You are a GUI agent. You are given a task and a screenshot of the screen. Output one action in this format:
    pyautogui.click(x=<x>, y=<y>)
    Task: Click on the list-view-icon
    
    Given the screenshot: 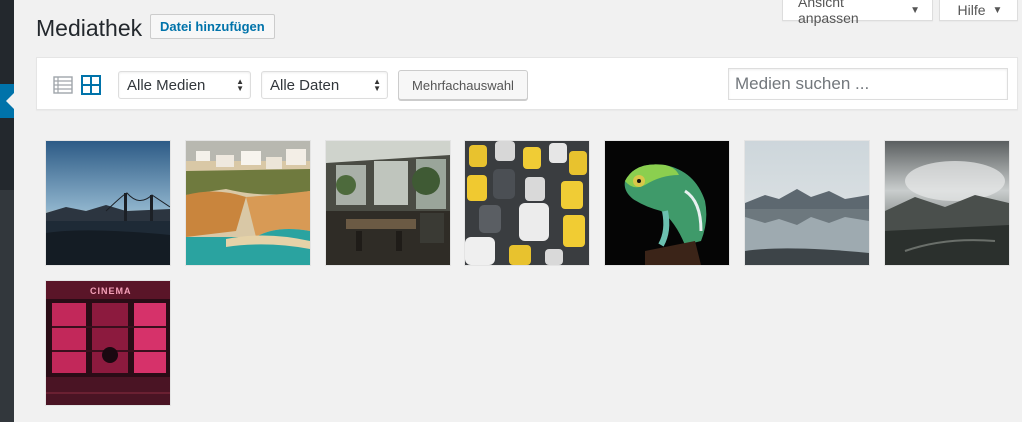 What is the action you would take?
    pyautogui.click(x=63, y=85)
    